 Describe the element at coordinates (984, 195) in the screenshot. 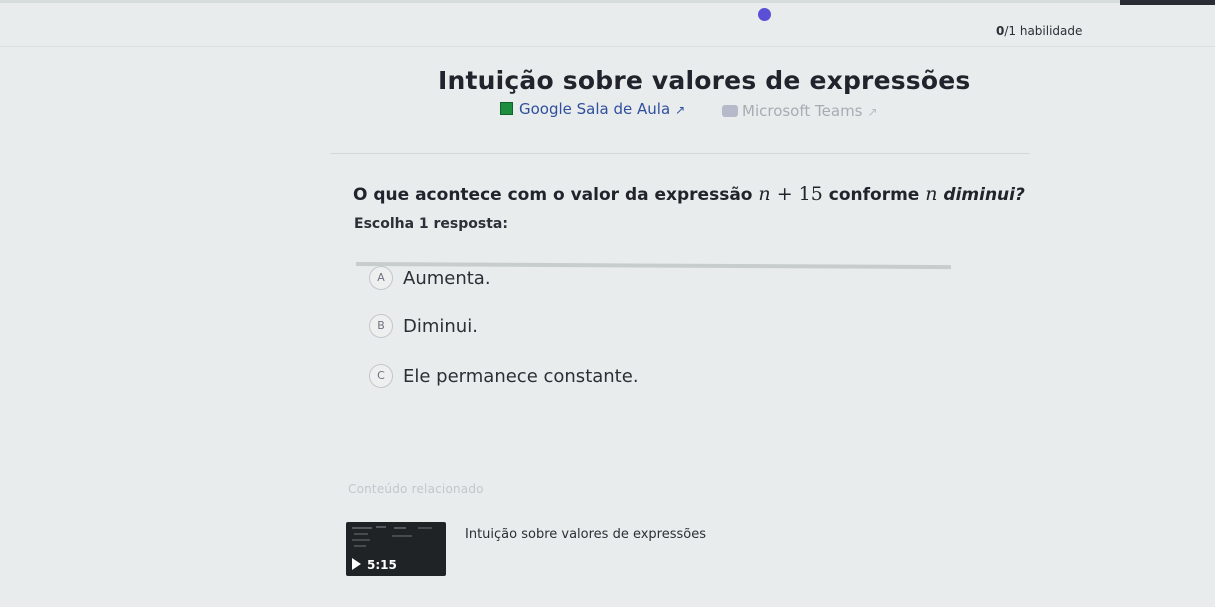

I see `question-suffix: diminui?` at that location.